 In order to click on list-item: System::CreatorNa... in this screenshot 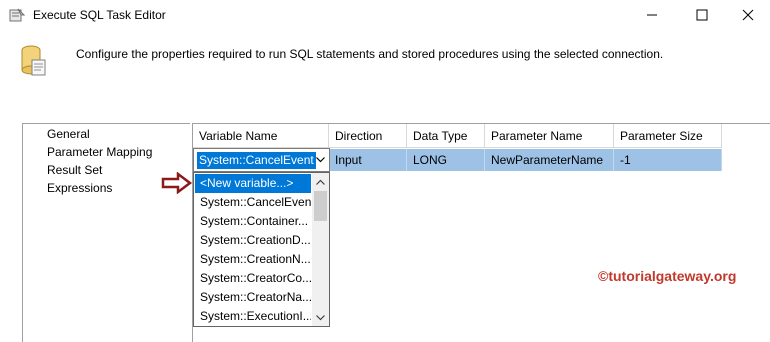, I will do `click(253, 297)`.